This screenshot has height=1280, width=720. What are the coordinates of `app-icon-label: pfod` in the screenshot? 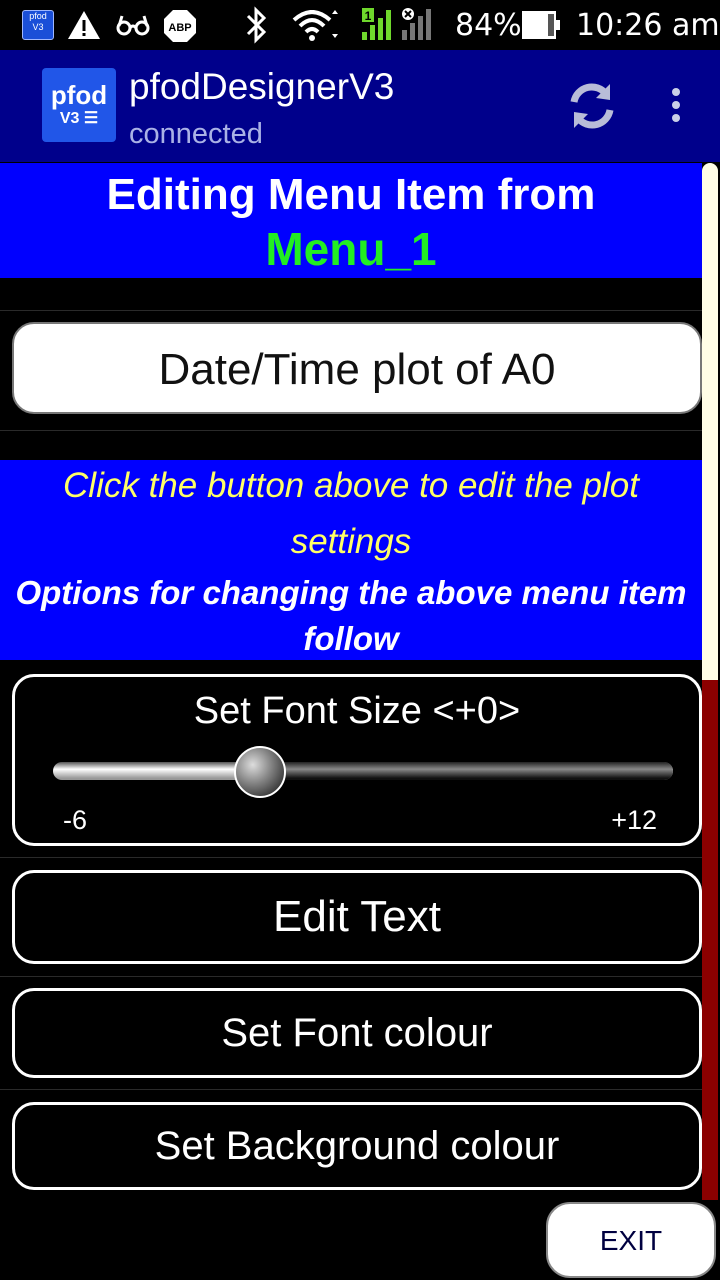 It's located at (79, 95).